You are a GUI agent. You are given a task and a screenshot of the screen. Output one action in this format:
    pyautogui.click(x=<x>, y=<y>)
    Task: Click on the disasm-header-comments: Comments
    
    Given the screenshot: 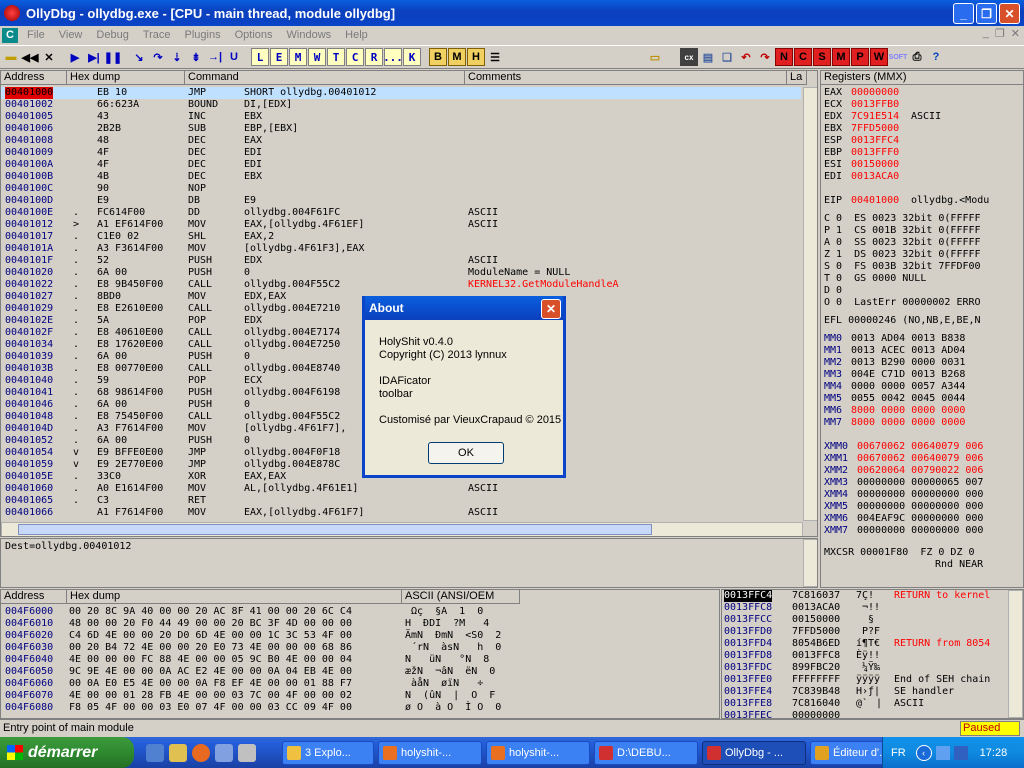 What is the action you would take?
    pyautogui.click(x=626, y=78)
    